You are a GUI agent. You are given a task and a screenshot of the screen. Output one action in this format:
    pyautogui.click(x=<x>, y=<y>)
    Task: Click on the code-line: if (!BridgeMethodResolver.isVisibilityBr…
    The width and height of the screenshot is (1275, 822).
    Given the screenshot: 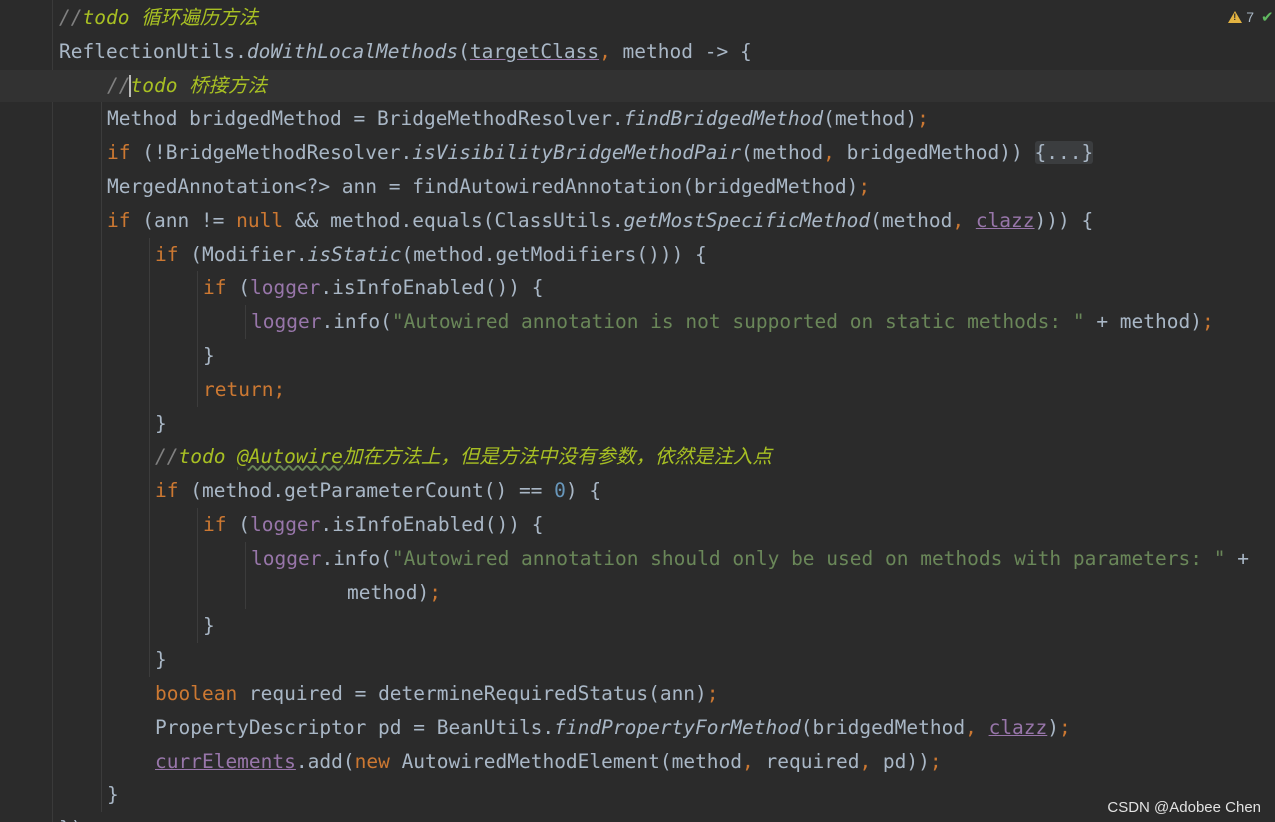 What is the action you would take?
    pyautogui.click(x=600, y=153)
    